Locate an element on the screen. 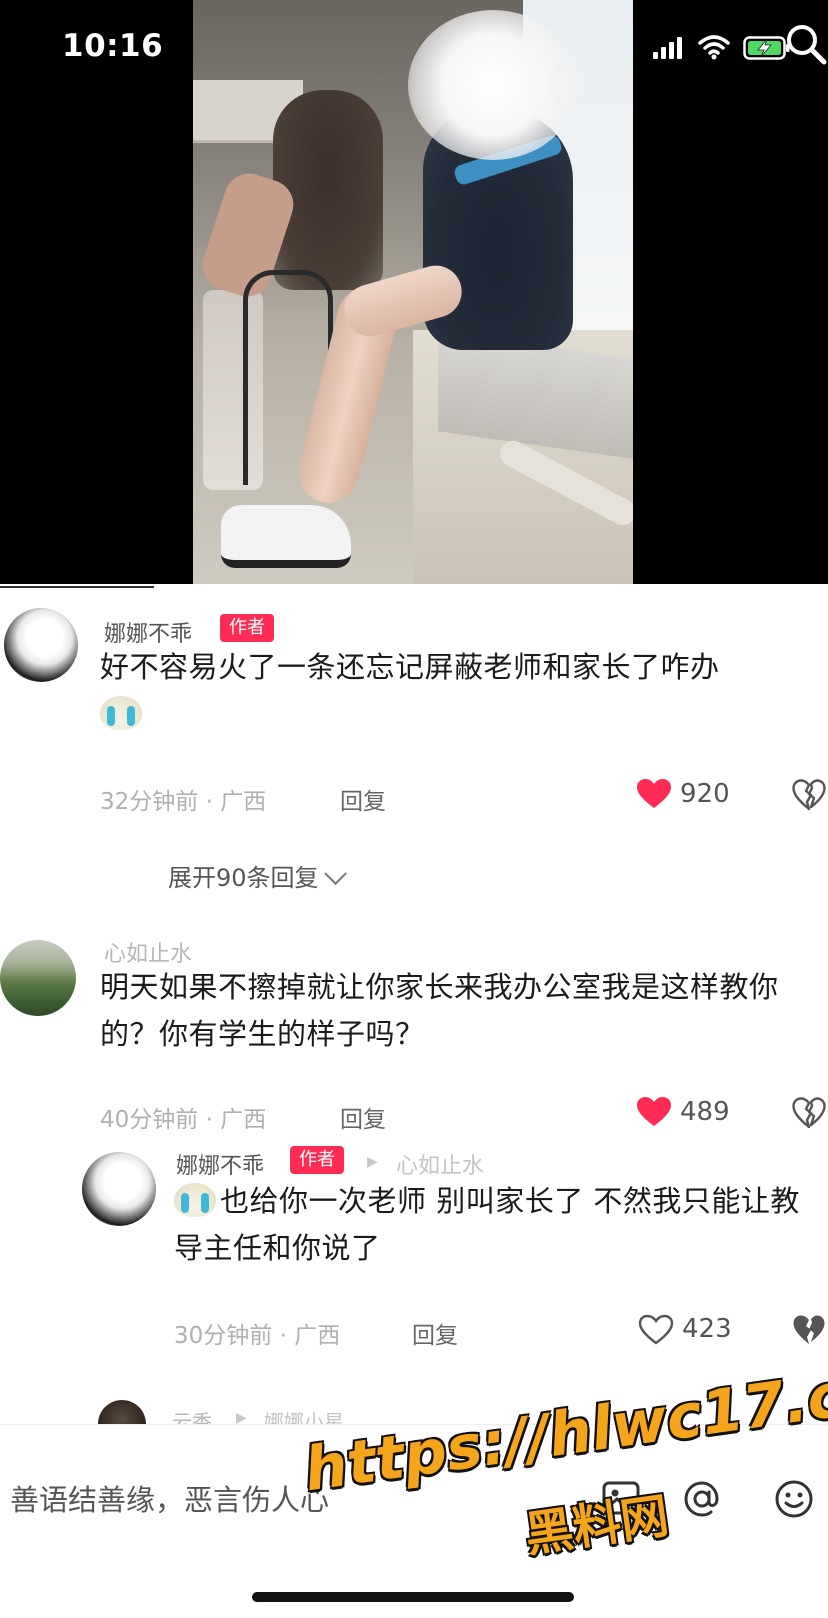  comment-input: 善语结善缘，恶言伤人心 is located at coordinates (169, 1498).